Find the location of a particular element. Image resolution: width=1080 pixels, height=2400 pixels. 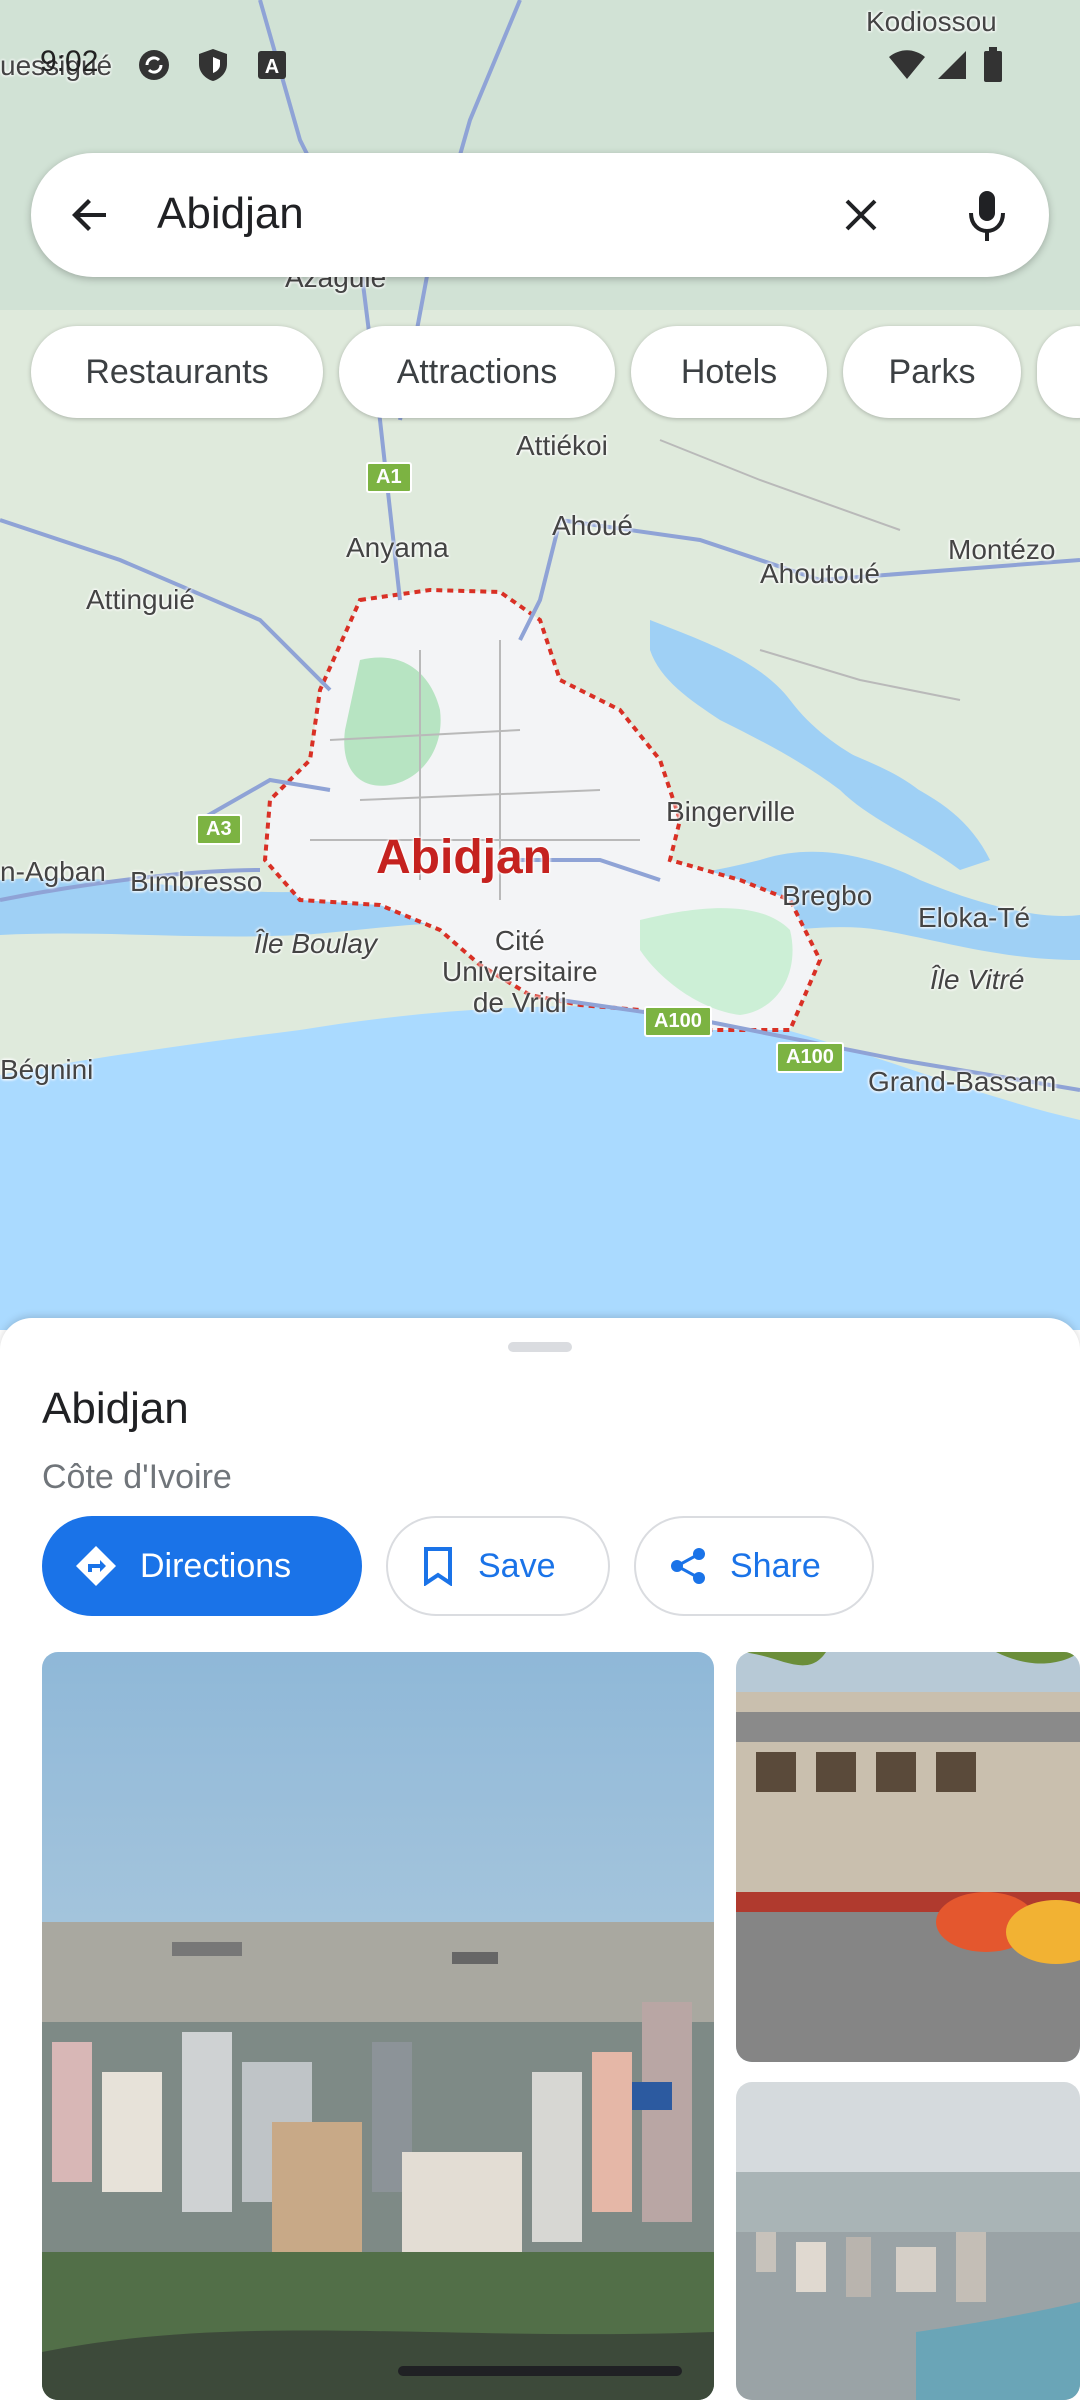

search-query: Abidjan is located at coordinates (230, 214).